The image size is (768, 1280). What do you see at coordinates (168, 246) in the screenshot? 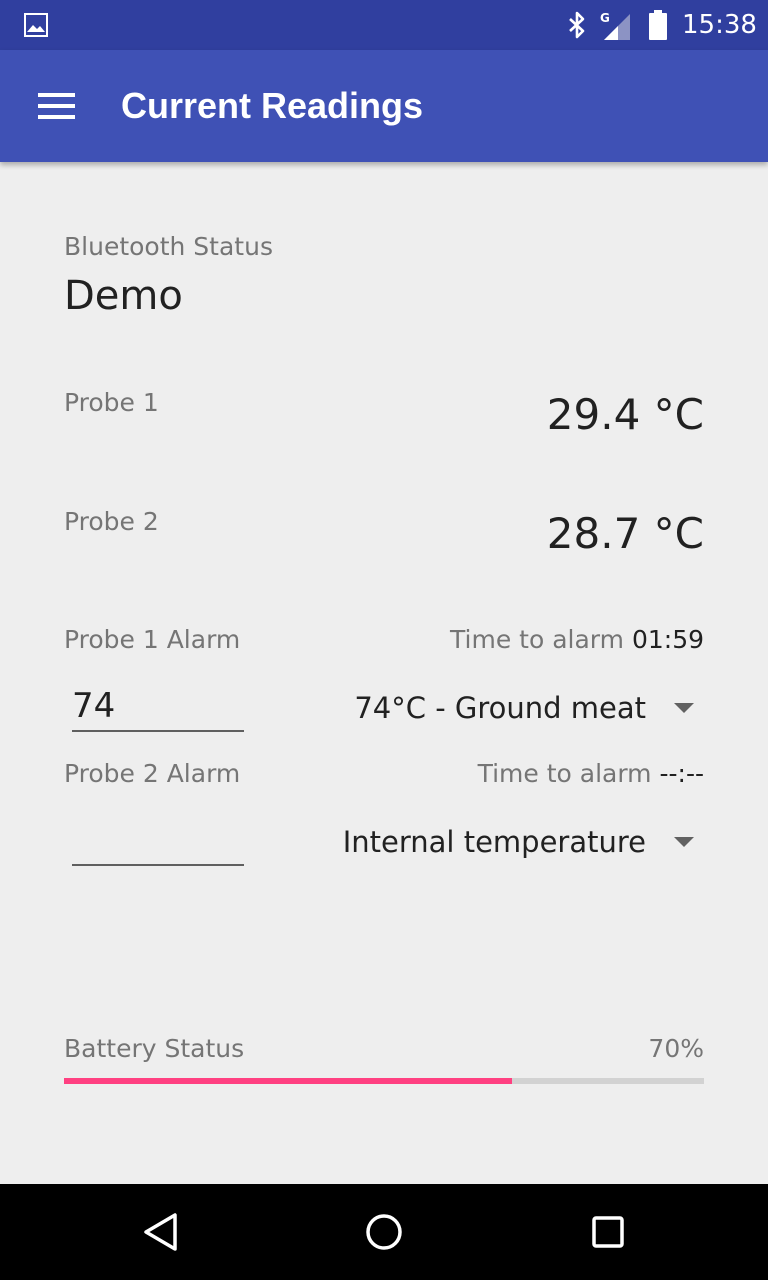
I see `bluetooth-status-label: Bluetooth Status` at bounding box center [168, 246].